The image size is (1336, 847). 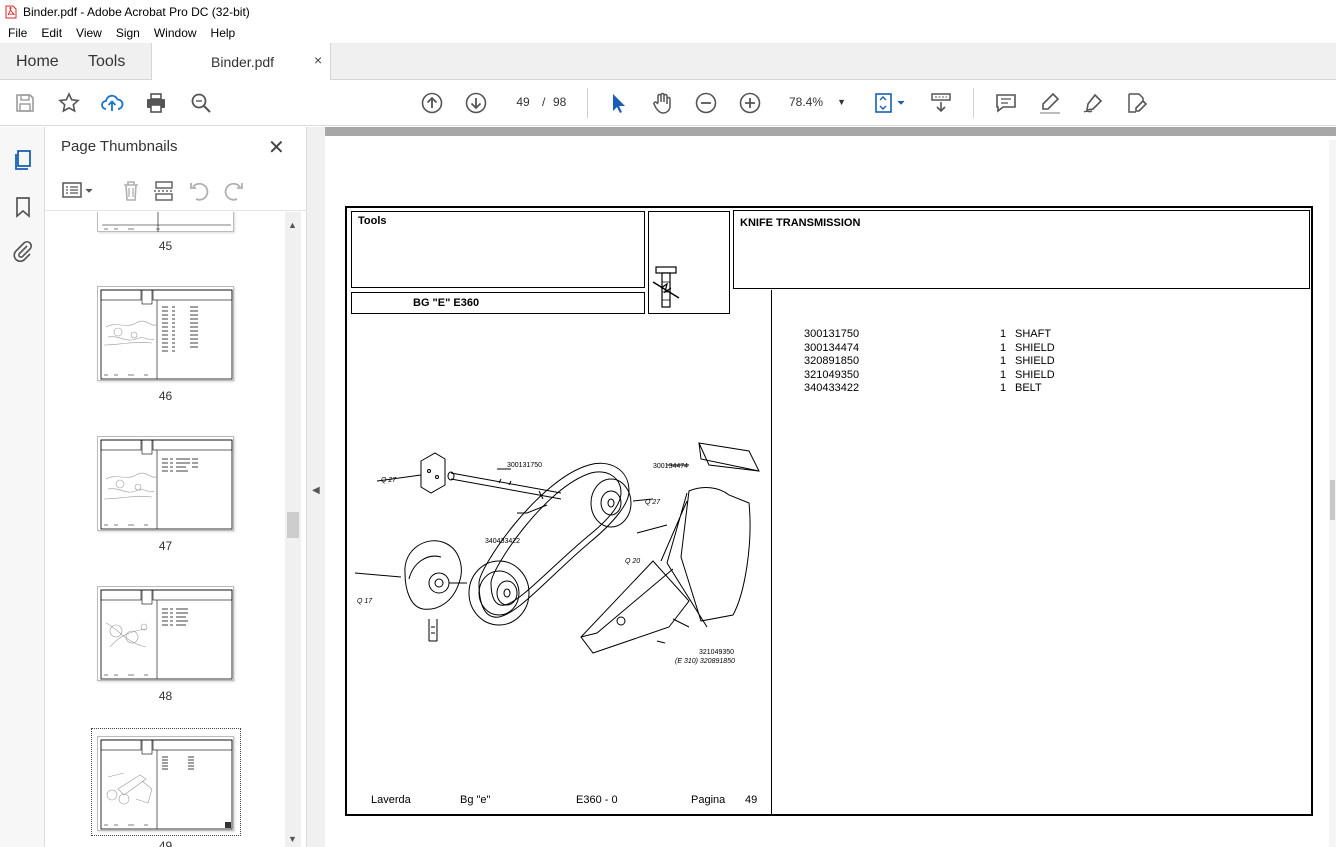 I want to click on footer-code: E360 - 0, so click(x=597, y=800).